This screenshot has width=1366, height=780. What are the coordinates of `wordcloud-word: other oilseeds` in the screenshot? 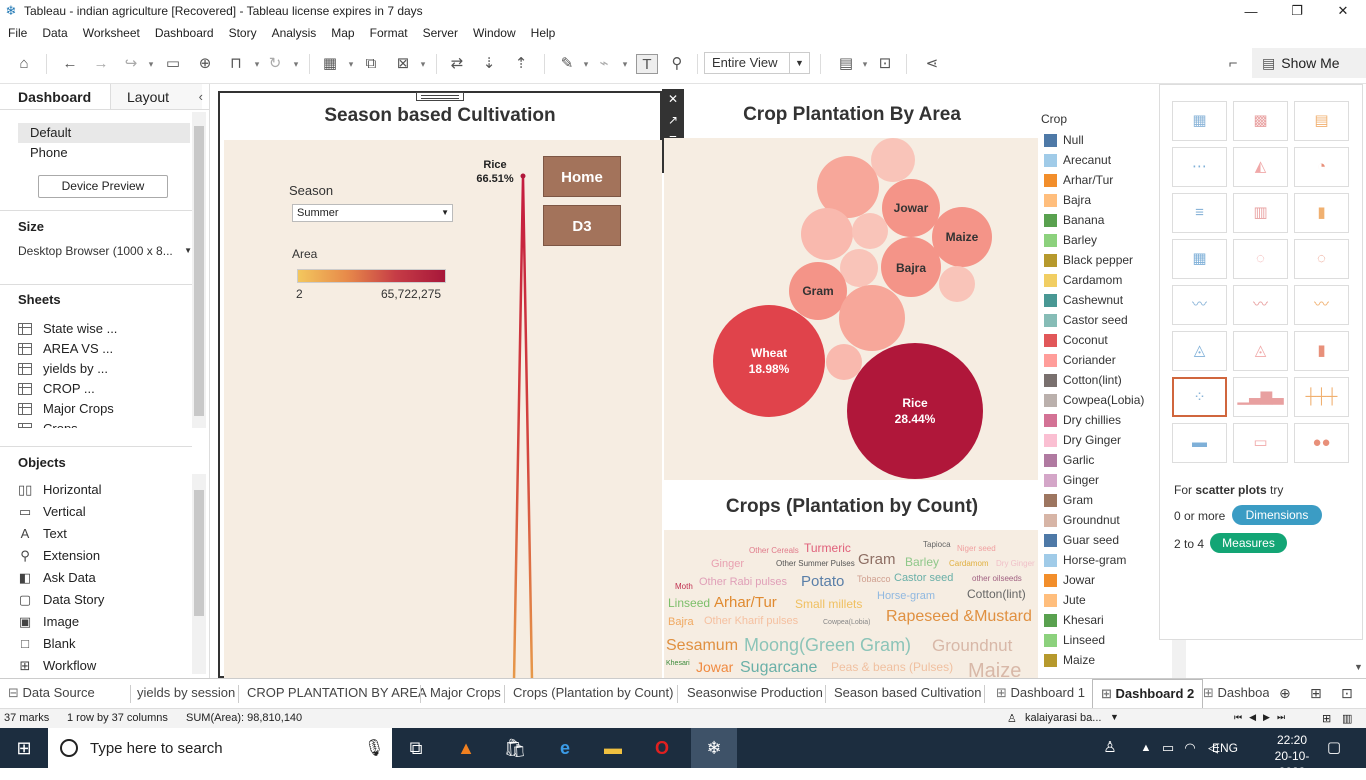 It's located at (997, 579).